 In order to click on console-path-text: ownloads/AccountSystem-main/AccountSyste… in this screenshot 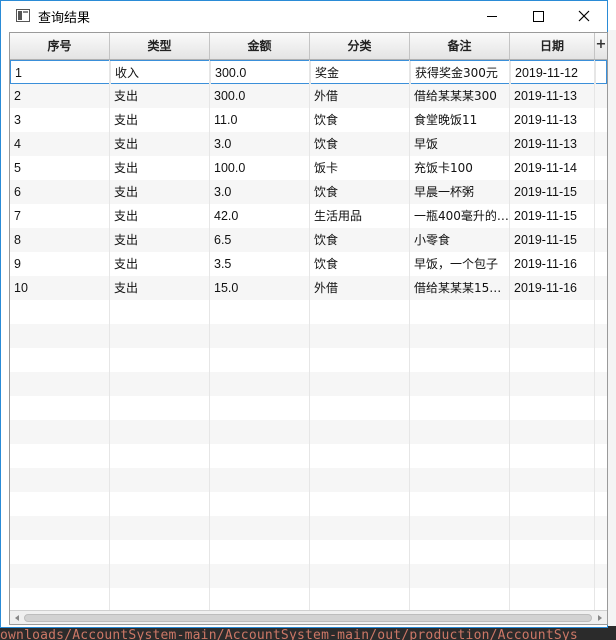, I will do `click(289, 634)`.